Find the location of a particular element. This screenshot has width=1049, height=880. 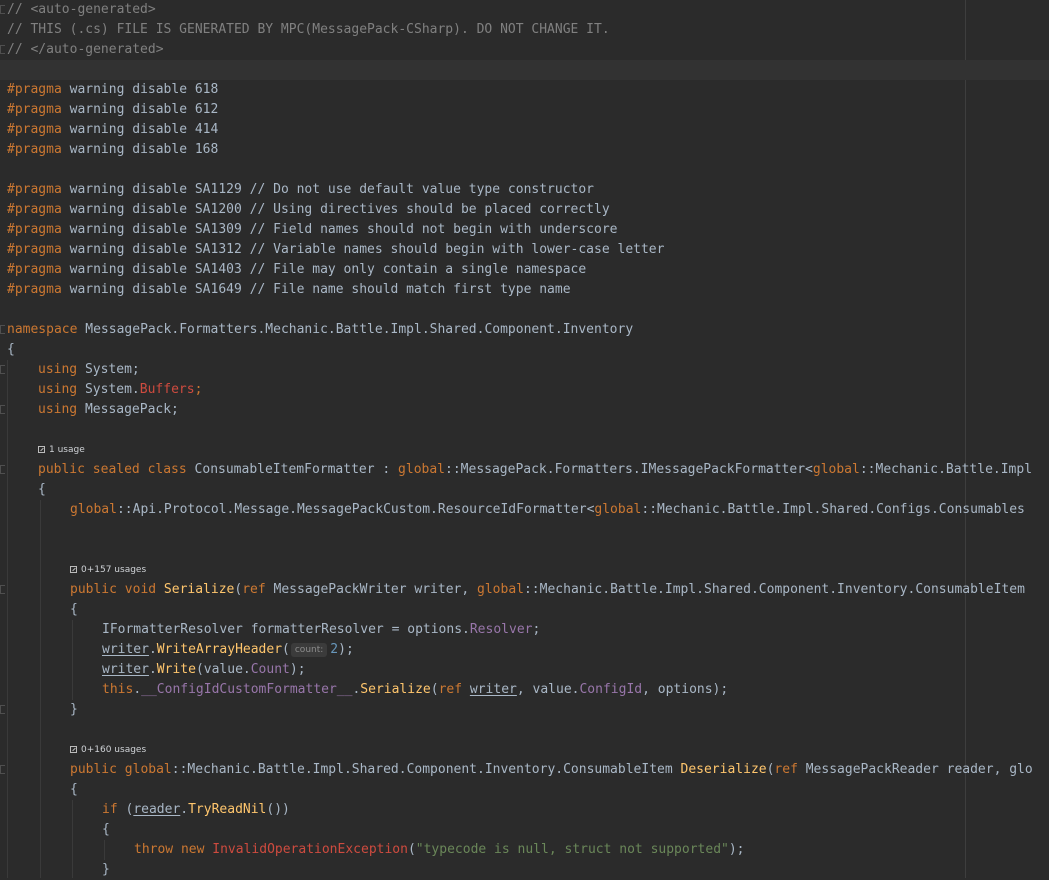

code-line-pragma: #pragma warning disable 612 is located at coordinates (524, 110).